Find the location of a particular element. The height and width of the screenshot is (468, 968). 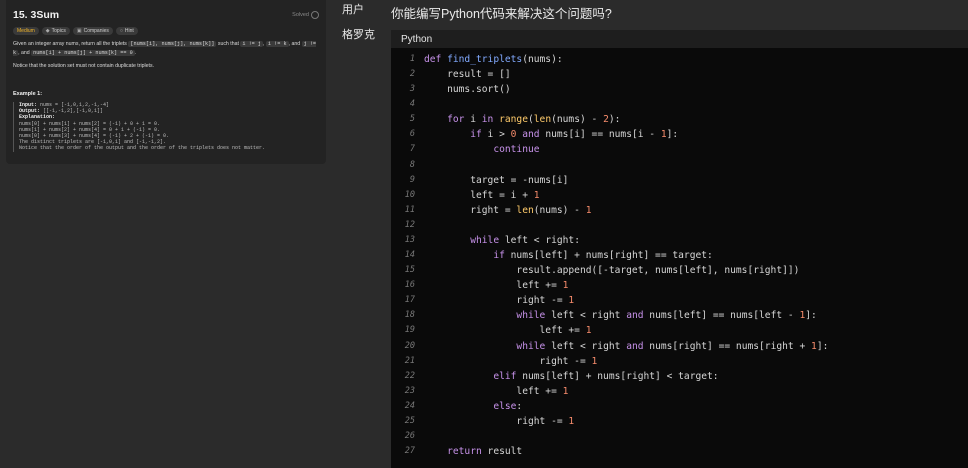

solved-status: Solved is located at coordinates (305, 15).